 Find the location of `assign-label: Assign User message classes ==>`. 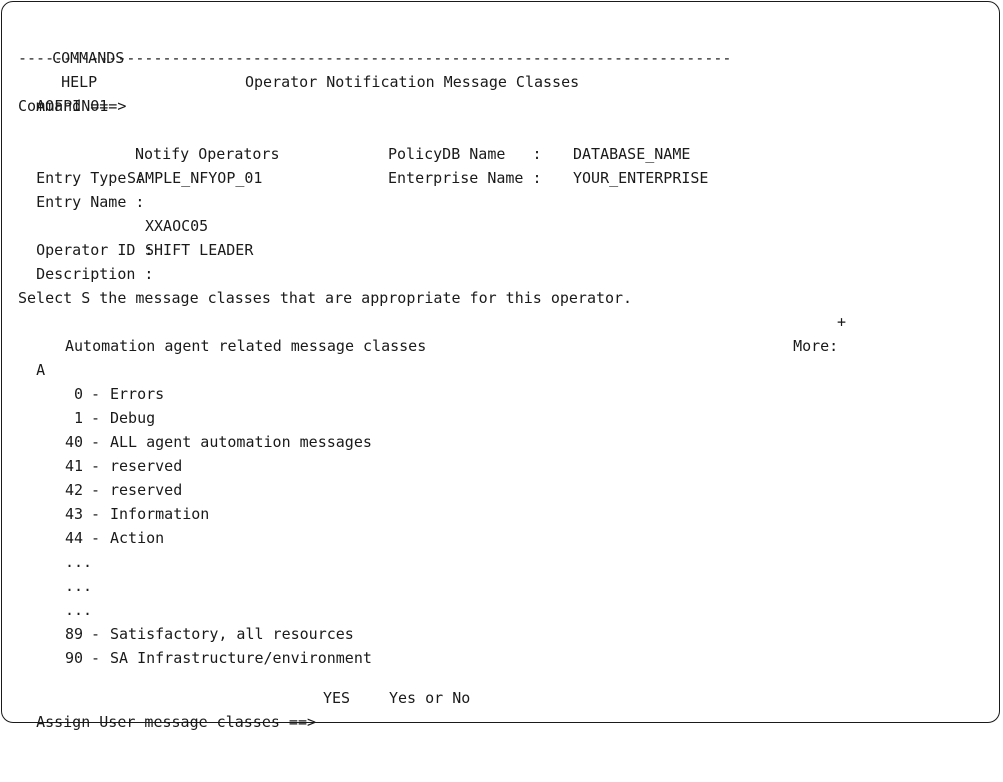

assign-label: Assign User message classes ==> is located at coordinates (176, 722).